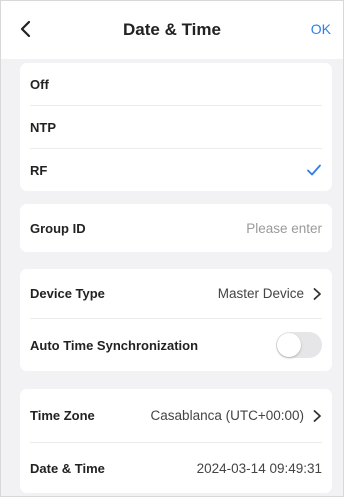 The width and height of the screenshot is (344, 497). I want to click on sync-option-label: RF, so click(39, 170).